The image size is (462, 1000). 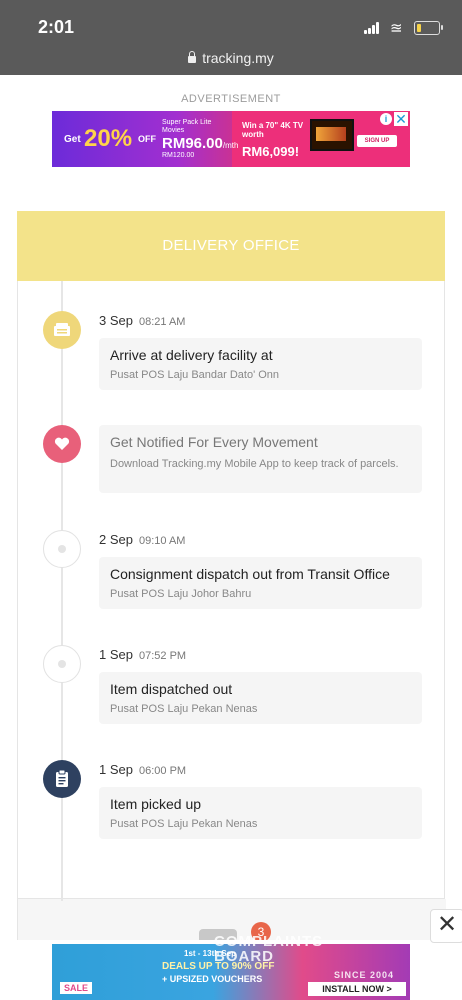 What do you see at coordinates (446, 926) in the screenshot?
I see `close-ad-icon: ✕` at bounding box center [446, 926].